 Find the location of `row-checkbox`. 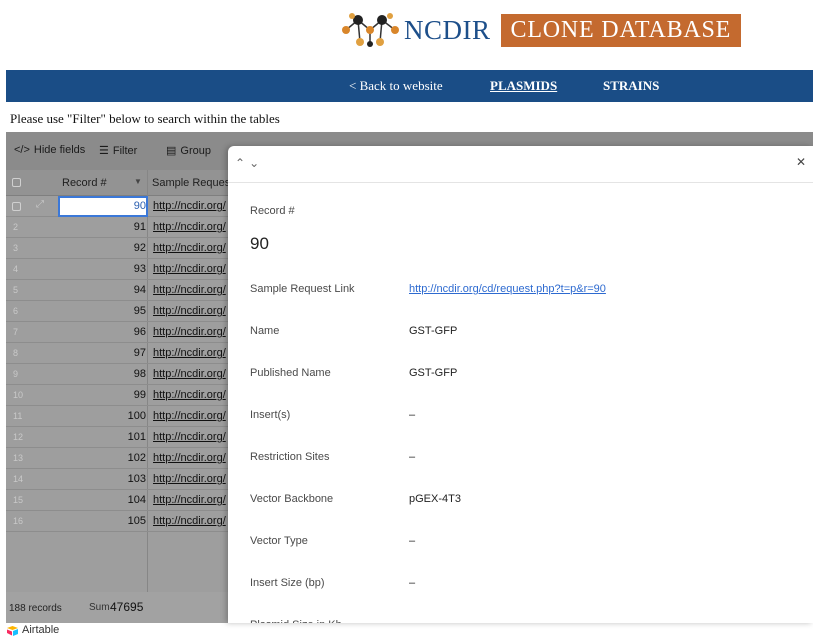

row-checkbox is located at coordinates (16, 206).